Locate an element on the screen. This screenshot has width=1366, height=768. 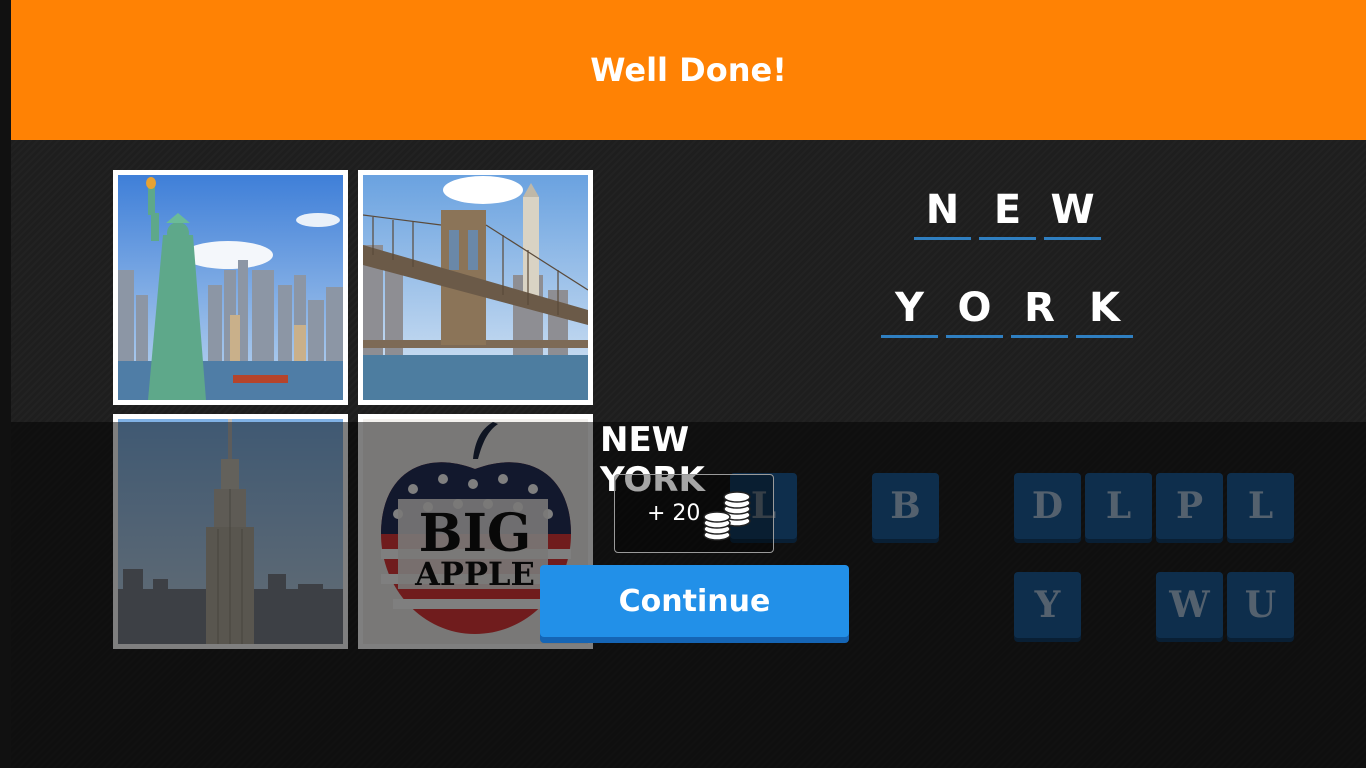
coins-icon is located at coordinates (727, 516).